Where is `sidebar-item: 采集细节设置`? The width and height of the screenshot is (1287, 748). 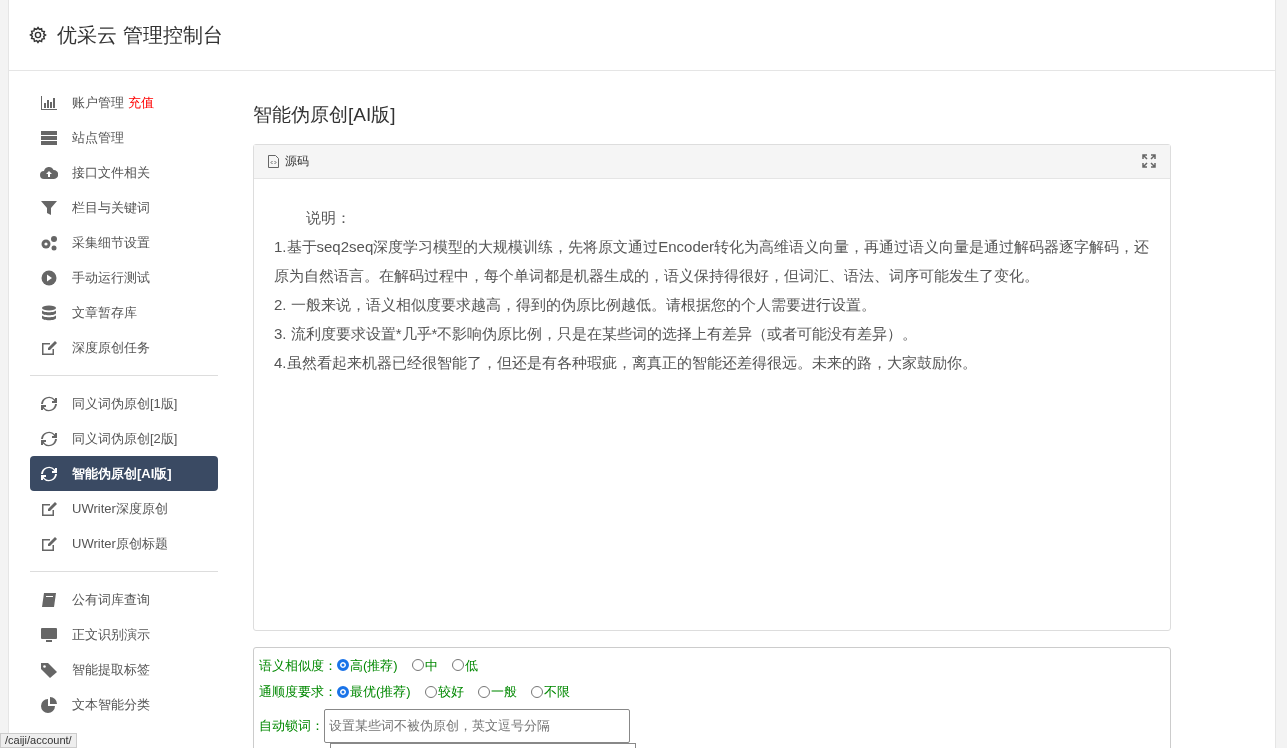 sidebar-item: 采集细节设置 is located at coordinates (124, 242).